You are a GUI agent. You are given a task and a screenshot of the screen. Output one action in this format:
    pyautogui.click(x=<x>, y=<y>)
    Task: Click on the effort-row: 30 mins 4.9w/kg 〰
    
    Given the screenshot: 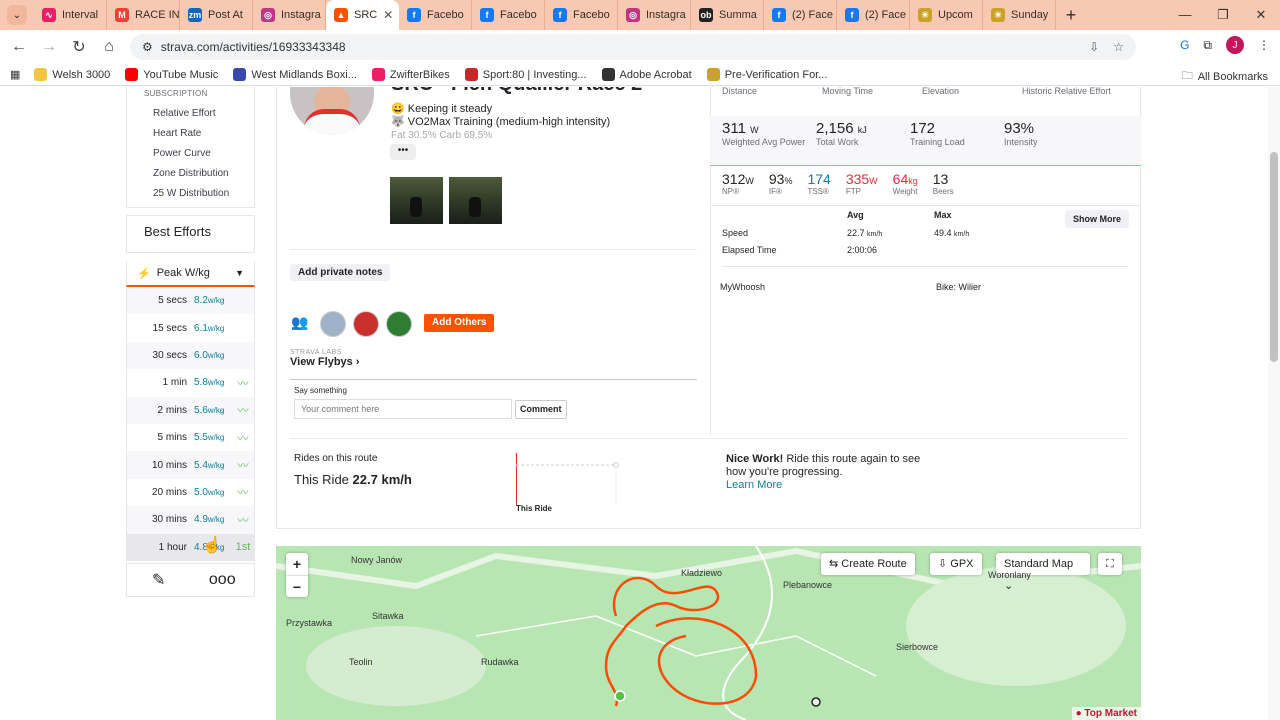 What is the action you would take?
    pyautogui.click(x=190, y=520)
    